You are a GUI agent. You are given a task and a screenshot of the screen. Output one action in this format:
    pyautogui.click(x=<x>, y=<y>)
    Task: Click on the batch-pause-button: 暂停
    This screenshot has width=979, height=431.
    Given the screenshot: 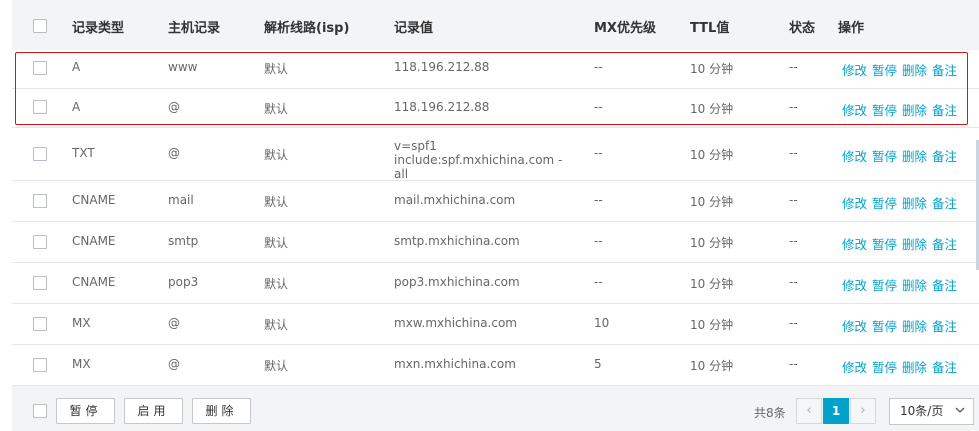 What is the action you would take?
    pyautogui.click(x=85, y=411)
    